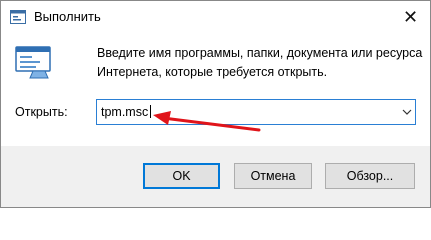 The height and width of the screenshot is (240, 431). What do you see at coordinates (41, 112) in the screenshot?
I see `open-label: Открыть:` at bounding box center [41, 112].